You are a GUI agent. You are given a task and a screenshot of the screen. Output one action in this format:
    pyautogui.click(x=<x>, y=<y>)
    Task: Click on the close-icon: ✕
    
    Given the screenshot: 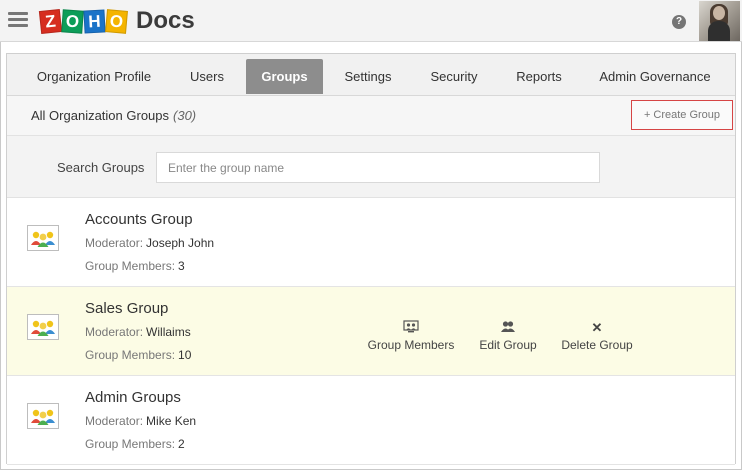 What is the action you would take?
    pyautogui.click(x=597, y=327)
    